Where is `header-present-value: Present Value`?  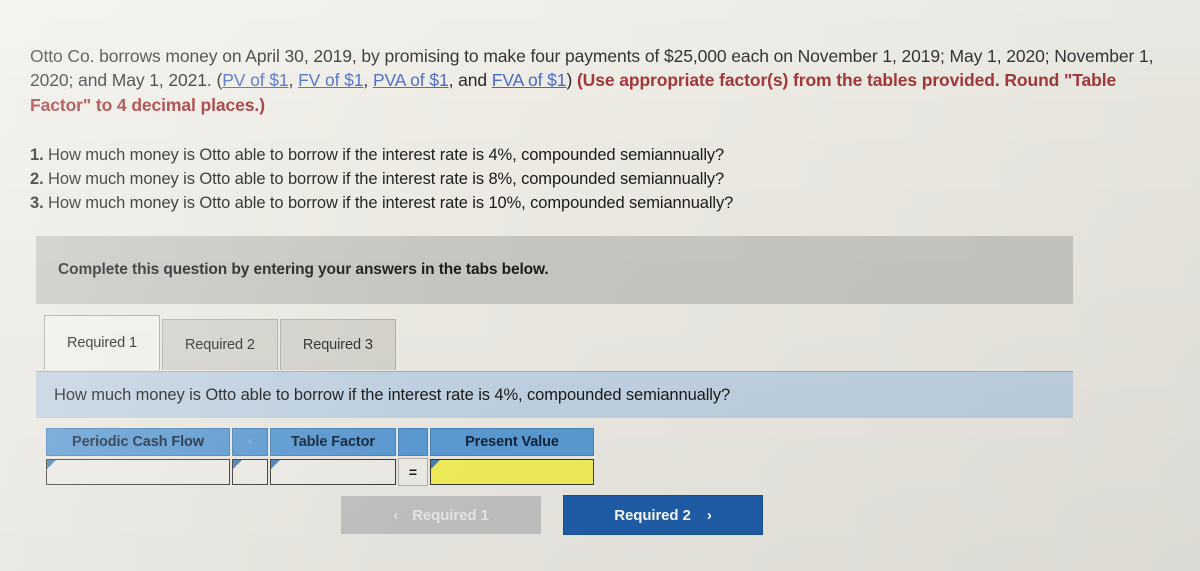
header-present-value: Present Value is located at coordinates (512, 442).